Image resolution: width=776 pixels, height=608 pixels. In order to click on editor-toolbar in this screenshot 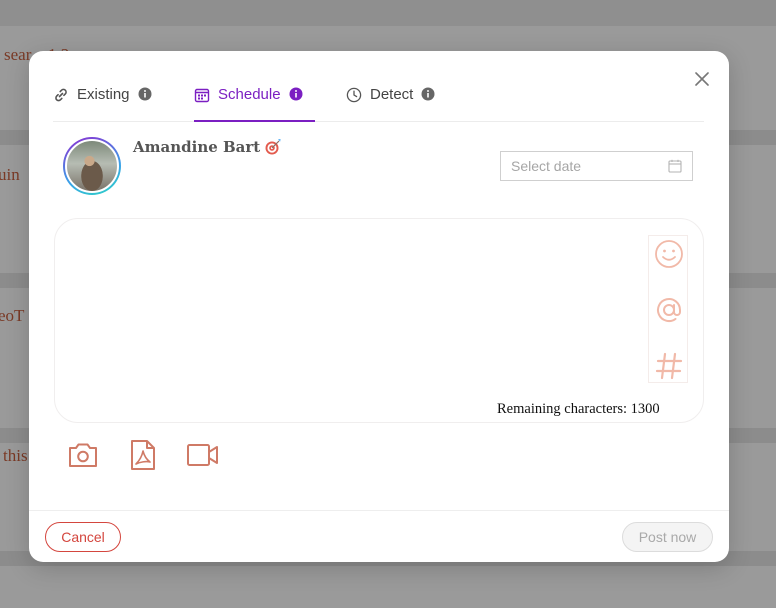, I will do `click(668, 309)`.